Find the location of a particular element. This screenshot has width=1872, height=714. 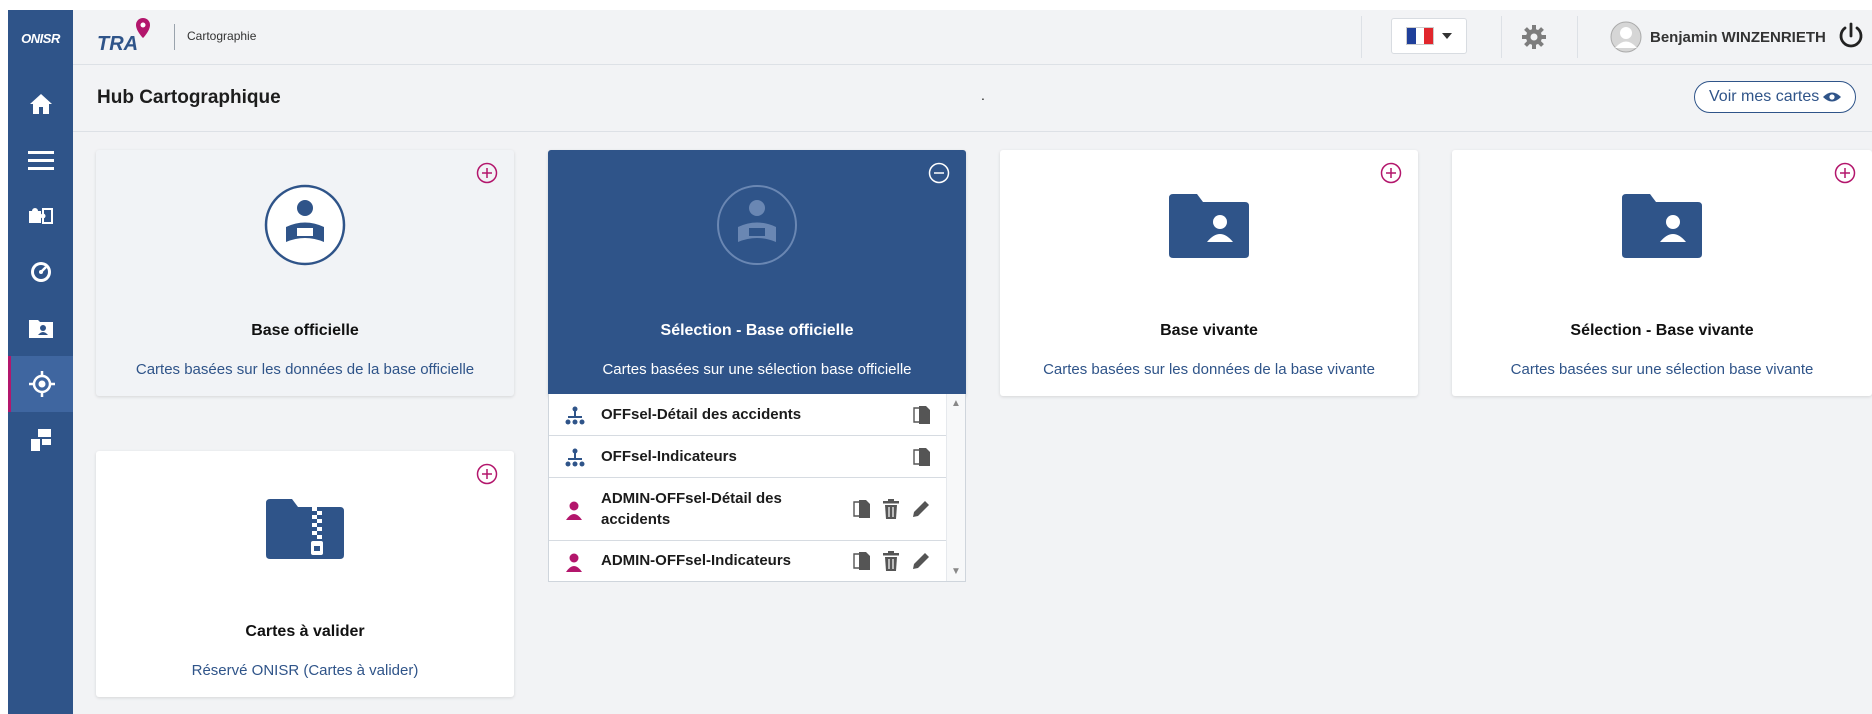

puzzle-icon is located at coordinates (40, 216).